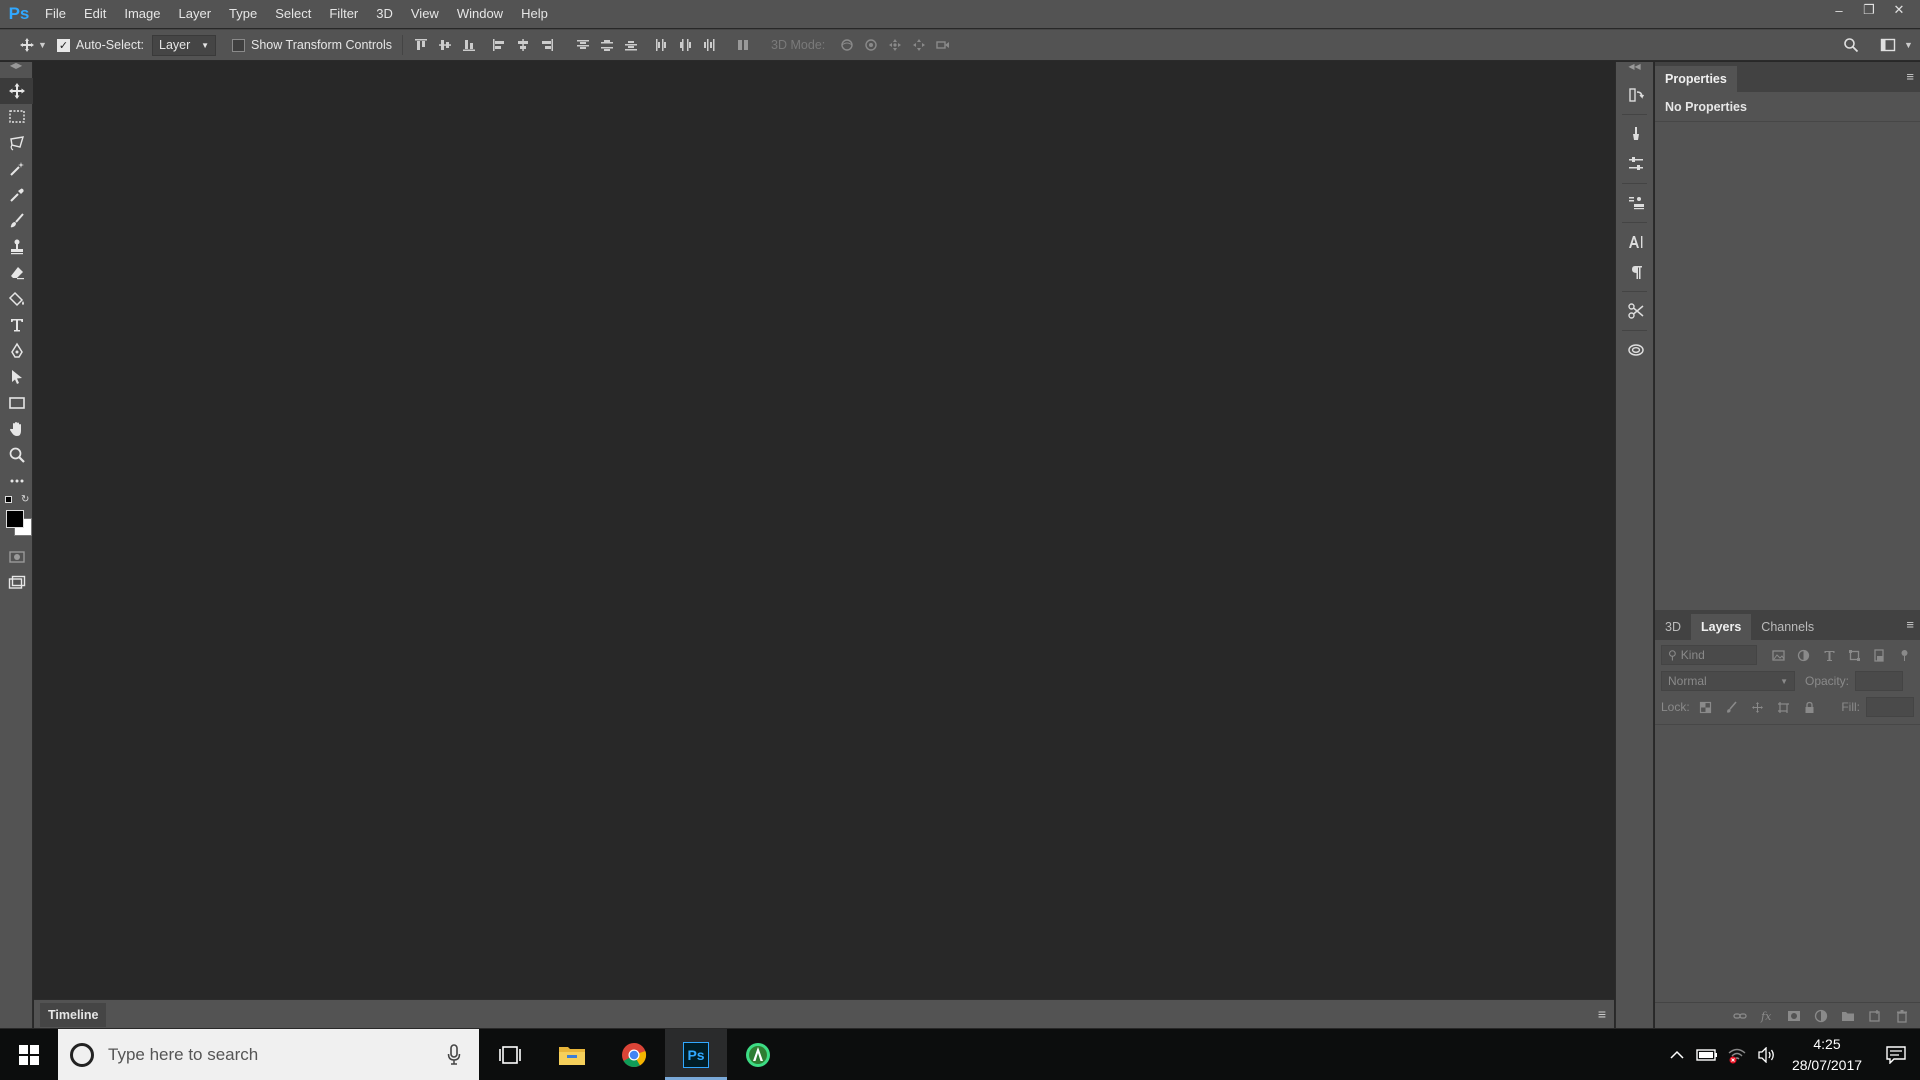 This screenshot has width=1920, height=1080. What do you see at coordinates (243, 14) in the screenshot?
I see `menu-type: Type` at bounding box center [243, 14].